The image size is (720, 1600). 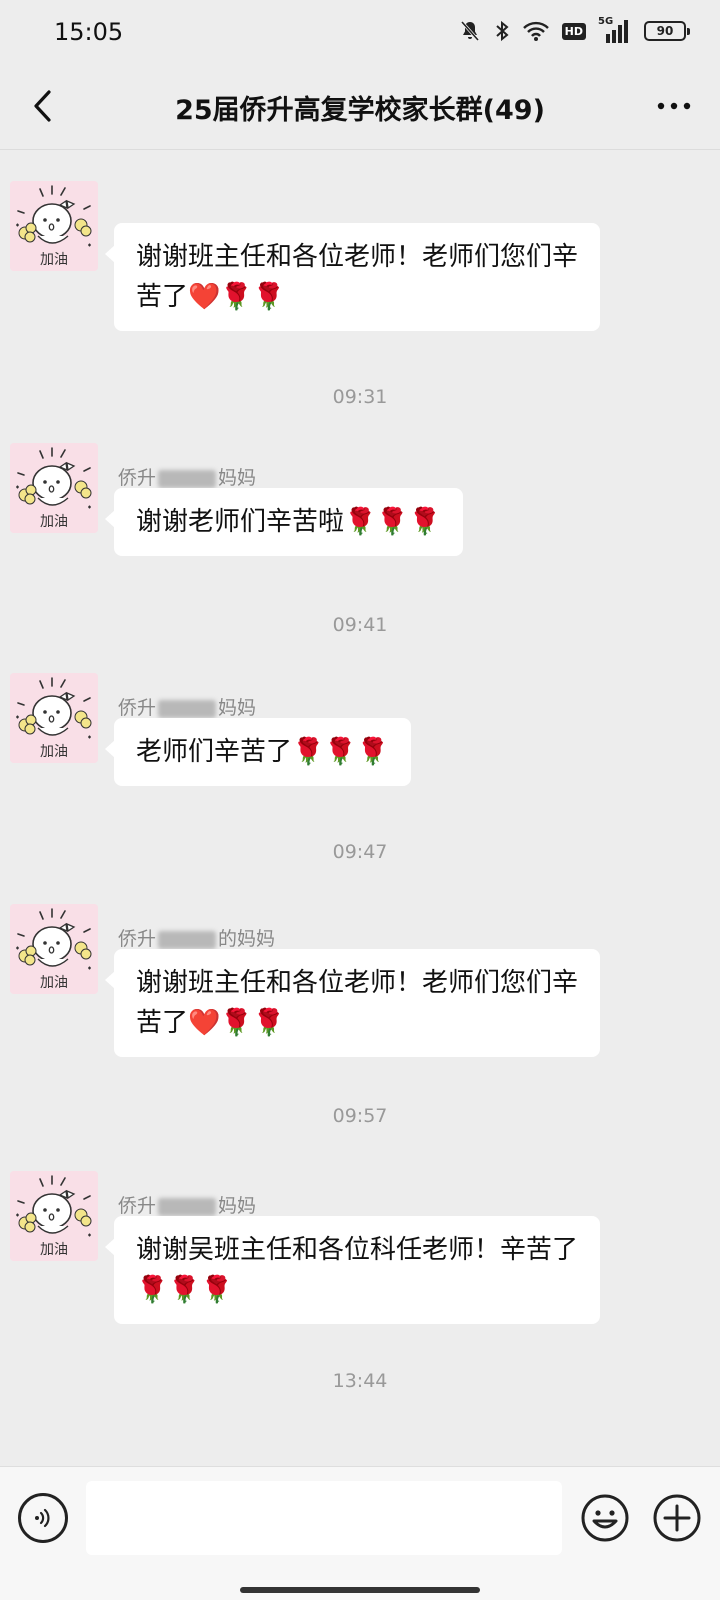 I want to click on emoji-button, so click(x=605, y=1518).